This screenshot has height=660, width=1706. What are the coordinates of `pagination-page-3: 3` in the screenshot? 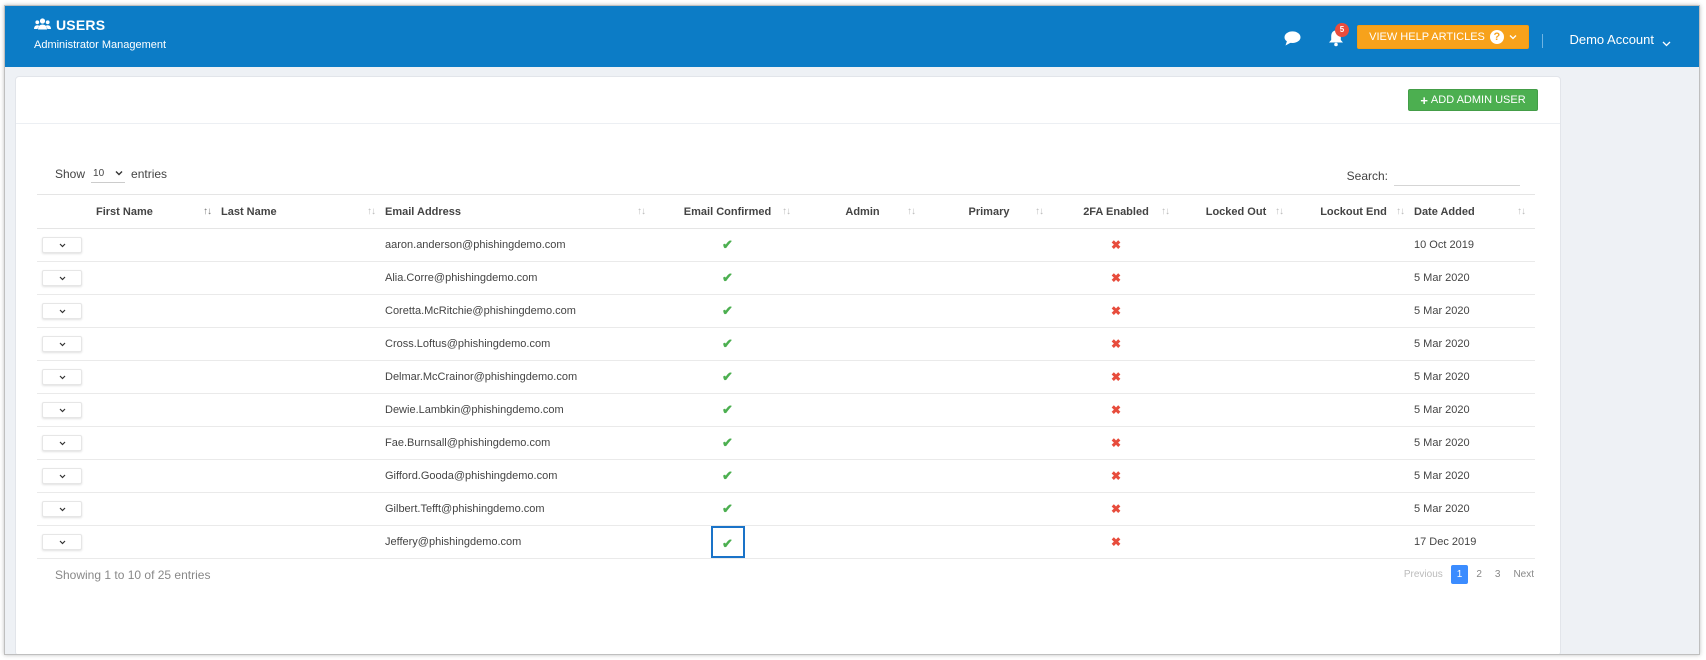 It's located at (1498, 574).